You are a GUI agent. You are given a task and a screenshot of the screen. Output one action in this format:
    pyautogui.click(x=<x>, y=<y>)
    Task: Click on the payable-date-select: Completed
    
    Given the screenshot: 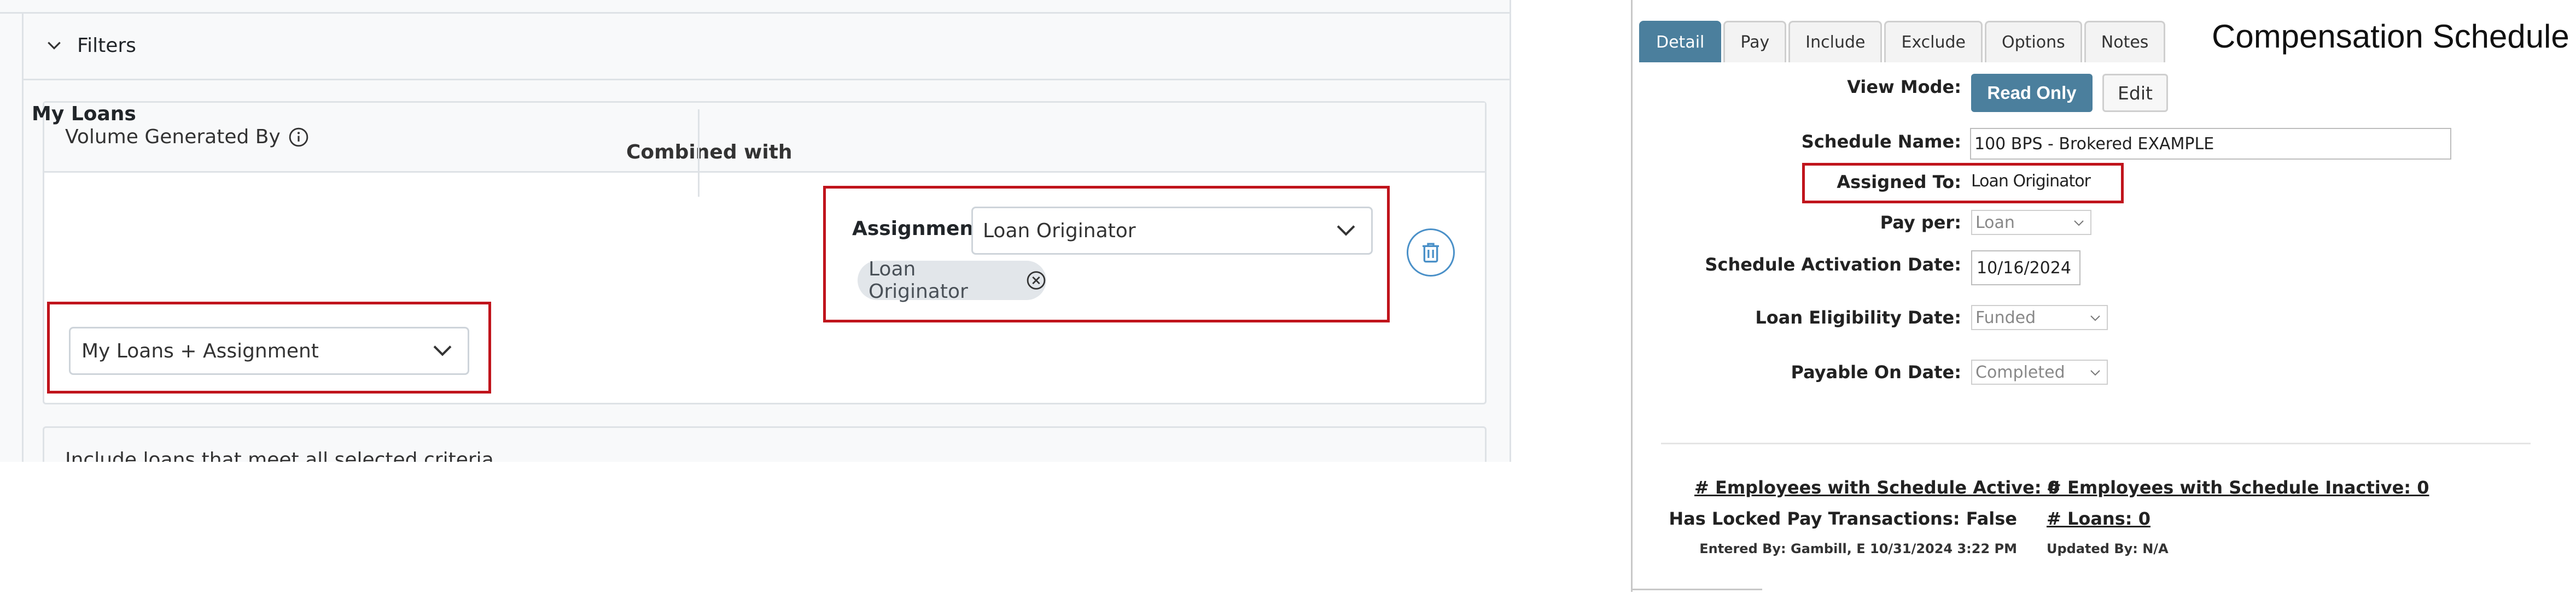 What is the action you would take?
    pyautogui.click(x=2039, y=373)
    